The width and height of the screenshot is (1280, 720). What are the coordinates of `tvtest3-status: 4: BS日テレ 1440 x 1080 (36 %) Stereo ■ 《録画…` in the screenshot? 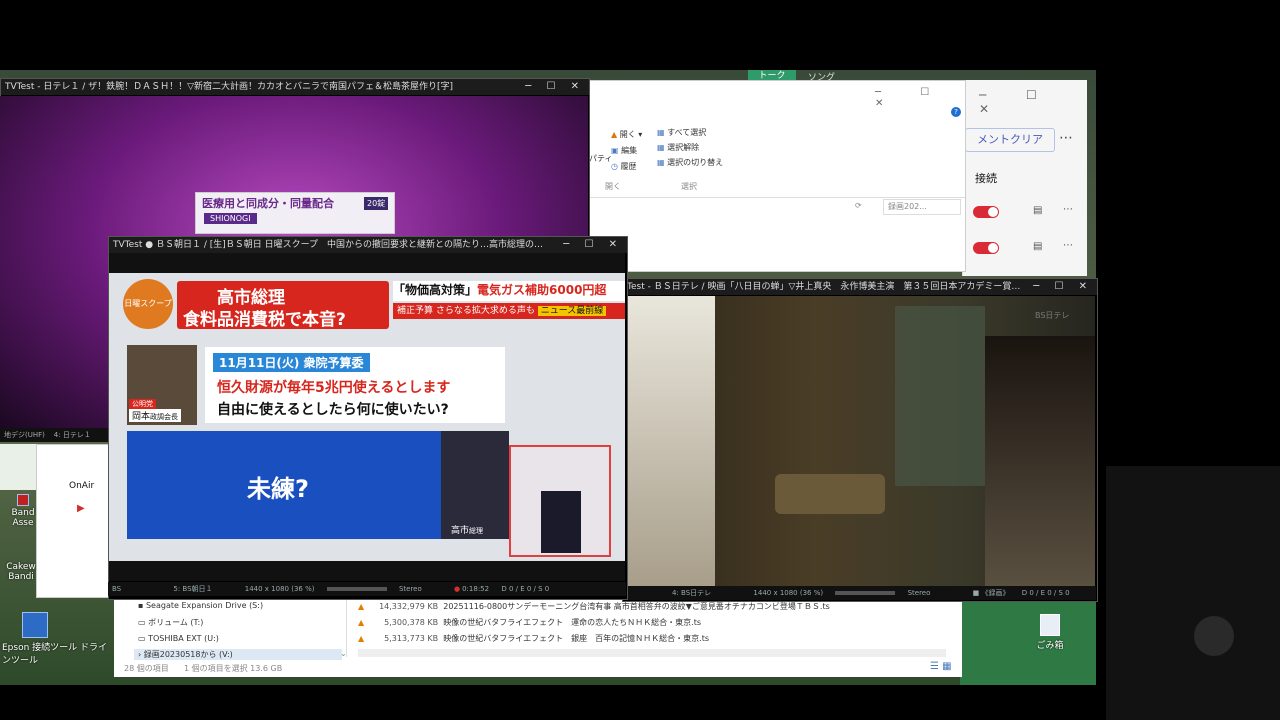 It's located at (859, 593).